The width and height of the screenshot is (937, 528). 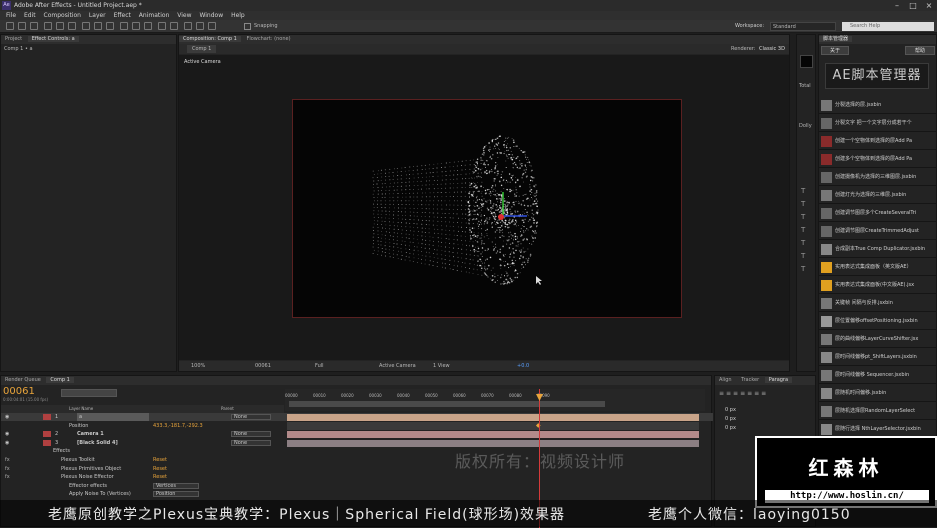 I want to click on menu-file: File, so click(x=11, y=15).